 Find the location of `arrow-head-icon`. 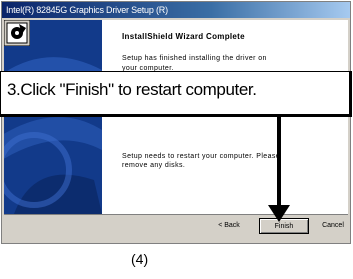

arrow-head-icon is located at coordinates (279, 213).